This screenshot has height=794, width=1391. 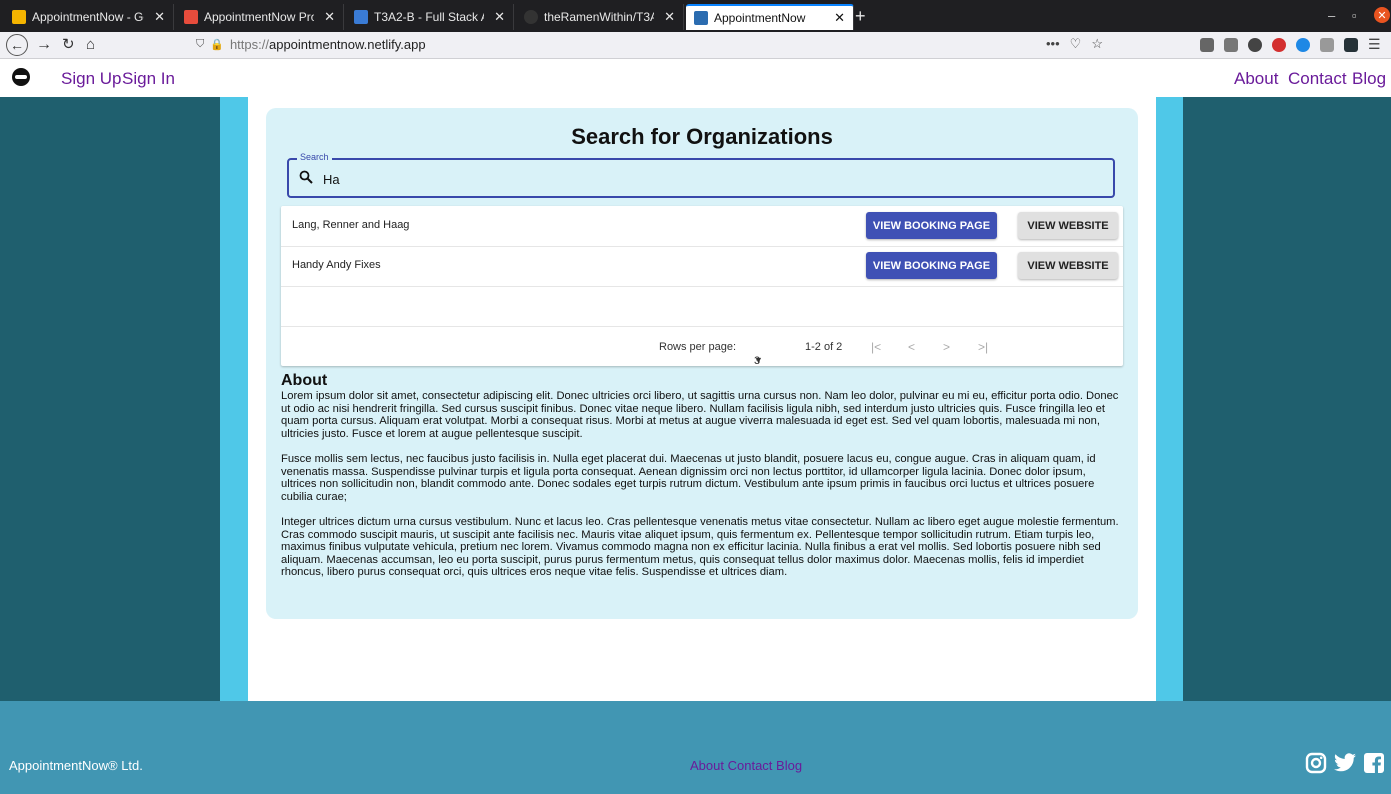 I want to click on table-pagination: Rows per page: 3 ▼ 1-2 of 2 |< < > >|, so click(x=702, y=346).